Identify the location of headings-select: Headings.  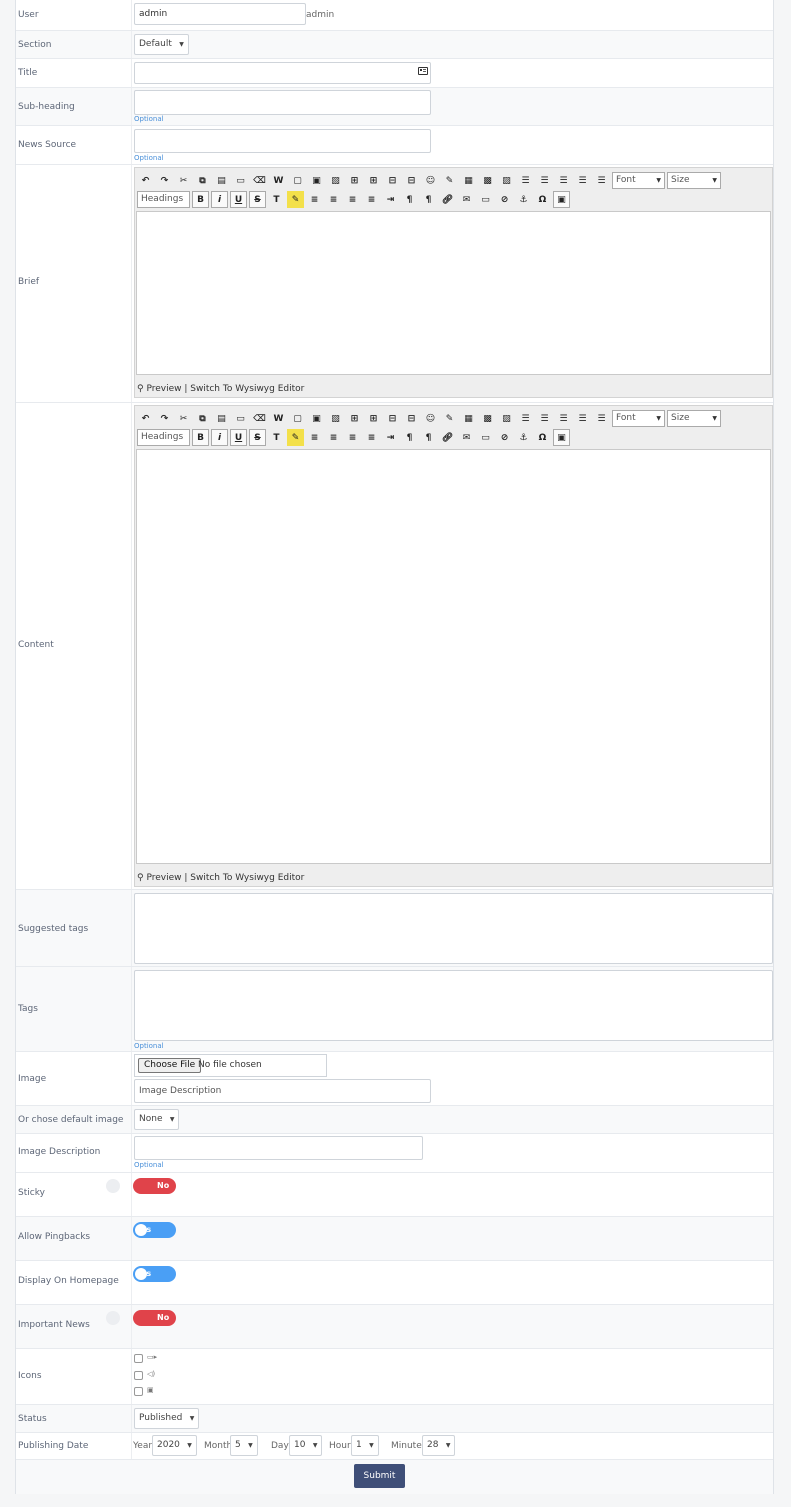
(163, 444).